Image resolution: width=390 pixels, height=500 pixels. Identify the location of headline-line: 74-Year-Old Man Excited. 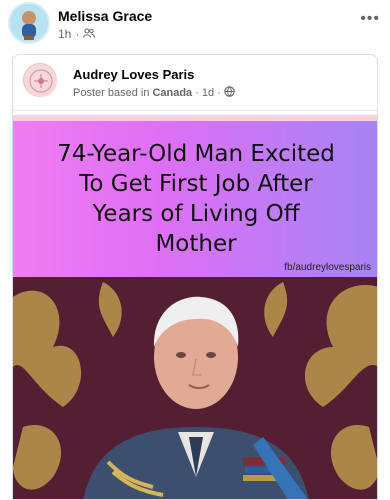
(196, 154).